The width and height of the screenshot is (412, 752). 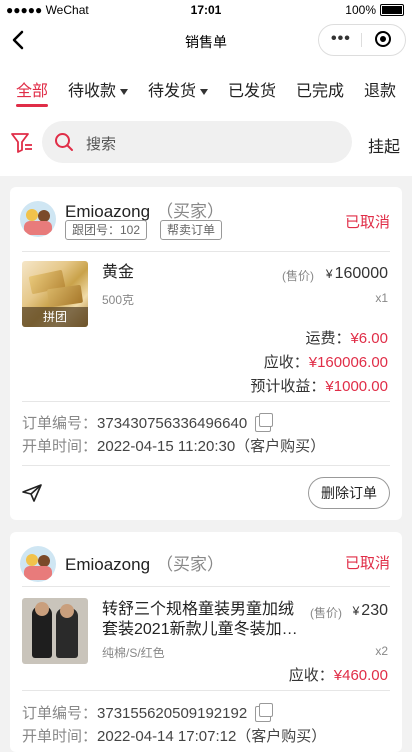 What do you see at coordinates (384, 145) in the screenshot?
I see `hang-button: 挂起` at bounding box center [384, 145].